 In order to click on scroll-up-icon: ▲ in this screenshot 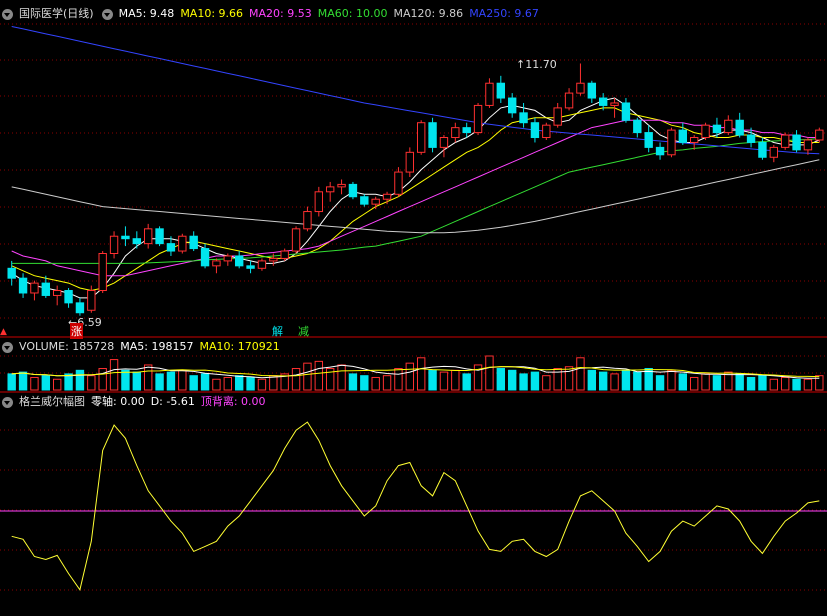, I will do `click(3, 332)`.